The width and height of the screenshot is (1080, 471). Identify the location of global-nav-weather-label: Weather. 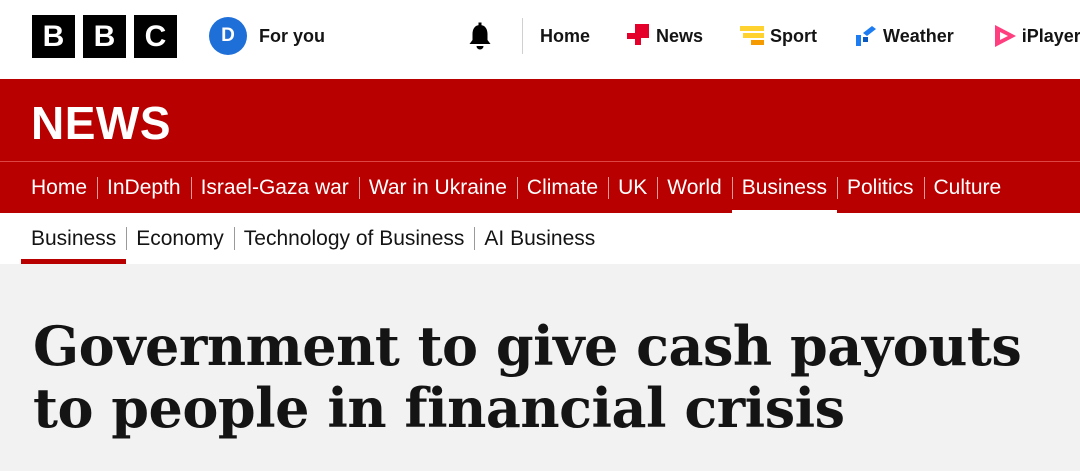
(918, 35).